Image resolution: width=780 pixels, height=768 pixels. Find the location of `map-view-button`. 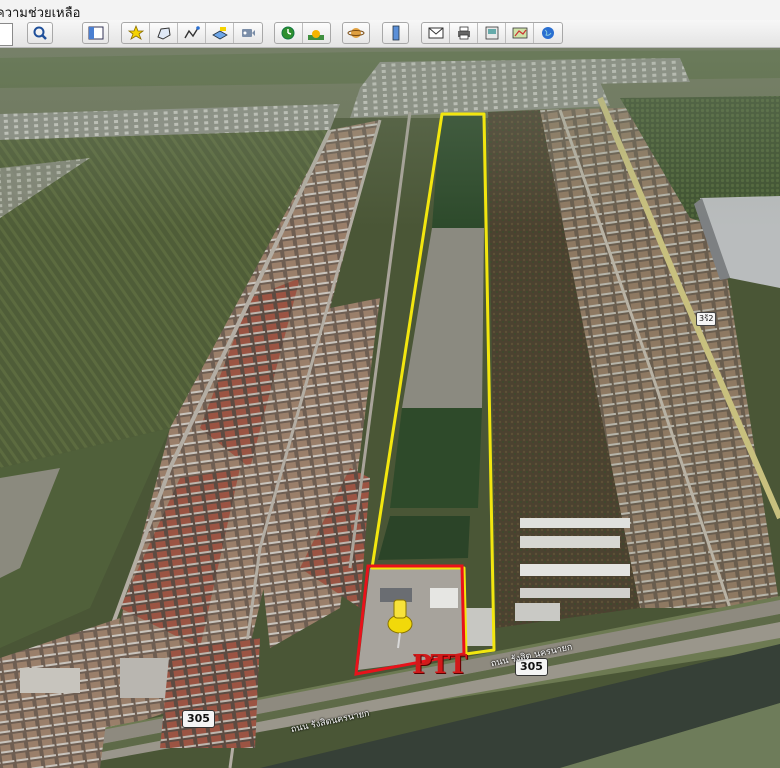

map-view-button is located at coordinates (520, 33).